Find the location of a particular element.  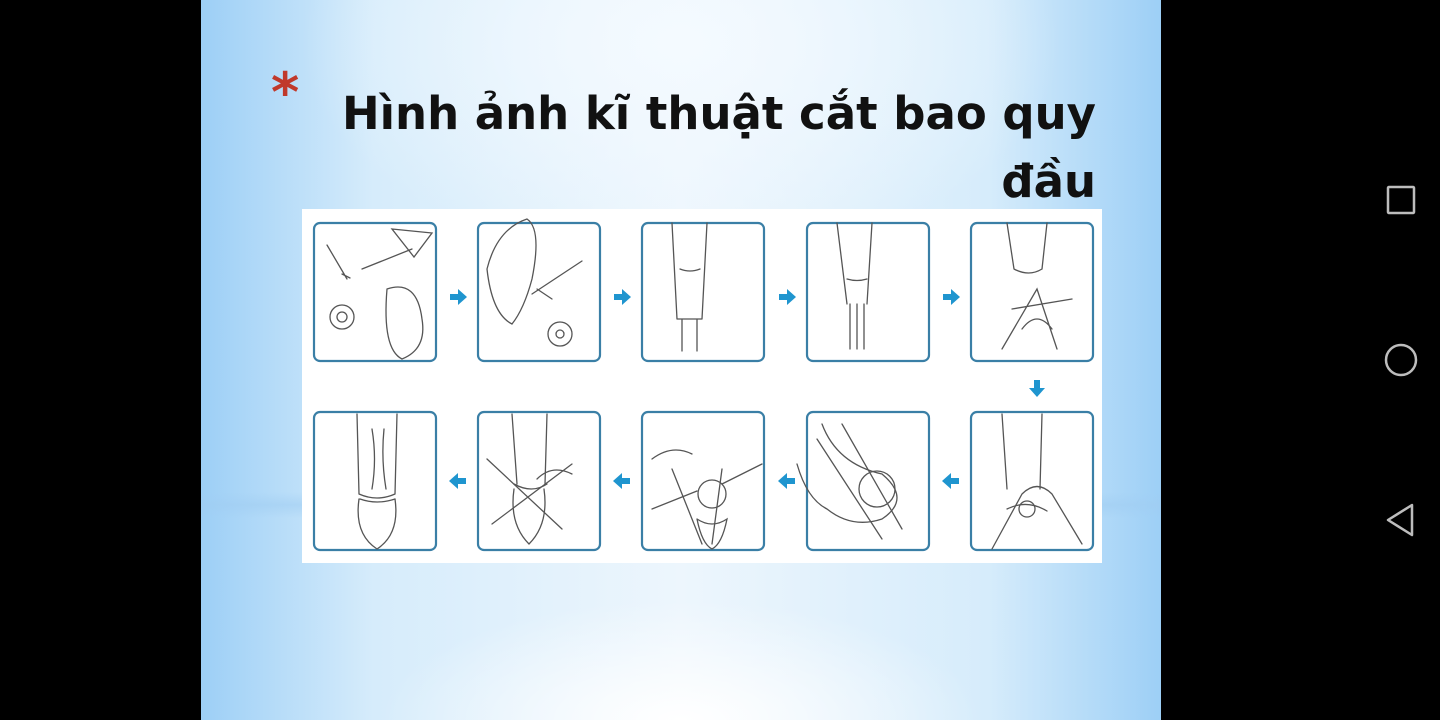

back-button is located at coordinates (1401, 520).